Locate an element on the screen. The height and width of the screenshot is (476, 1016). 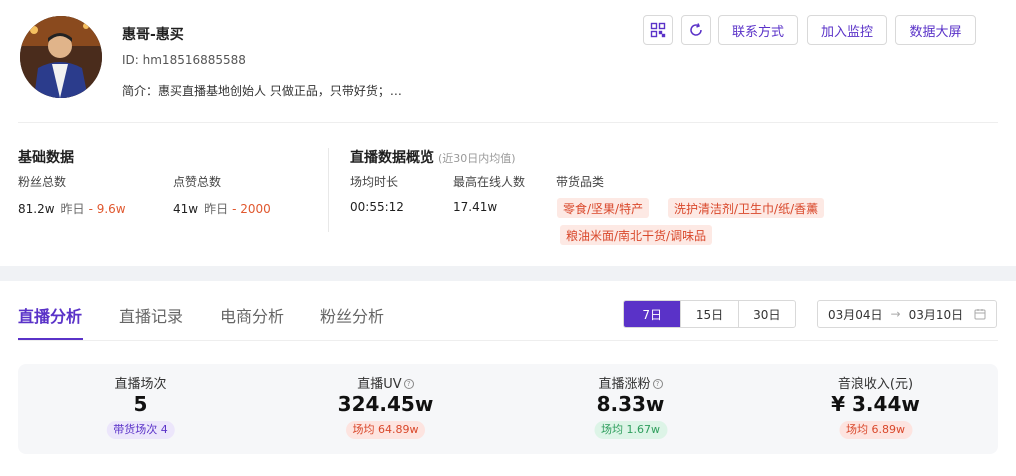
stat-title-row: 直播涨粉? is located at coordinates (630, 382).